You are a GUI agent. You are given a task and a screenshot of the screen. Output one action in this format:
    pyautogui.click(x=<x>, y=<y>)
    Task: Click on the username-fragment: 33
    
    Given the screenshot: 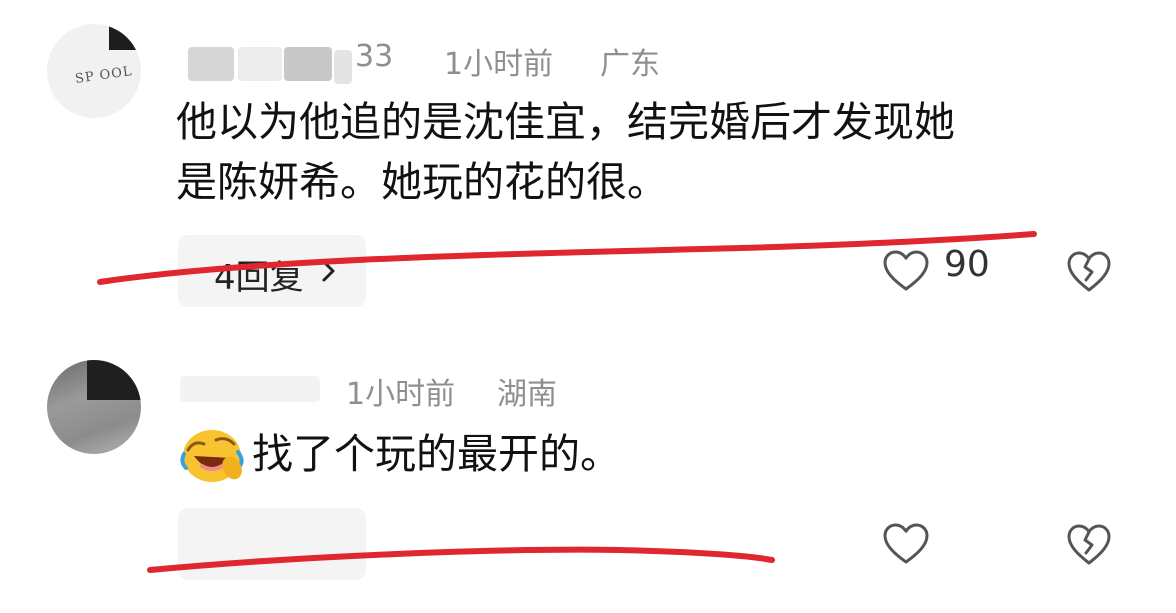 What is the action you would take?
    pyautogui.click(x=374, y=56)
    